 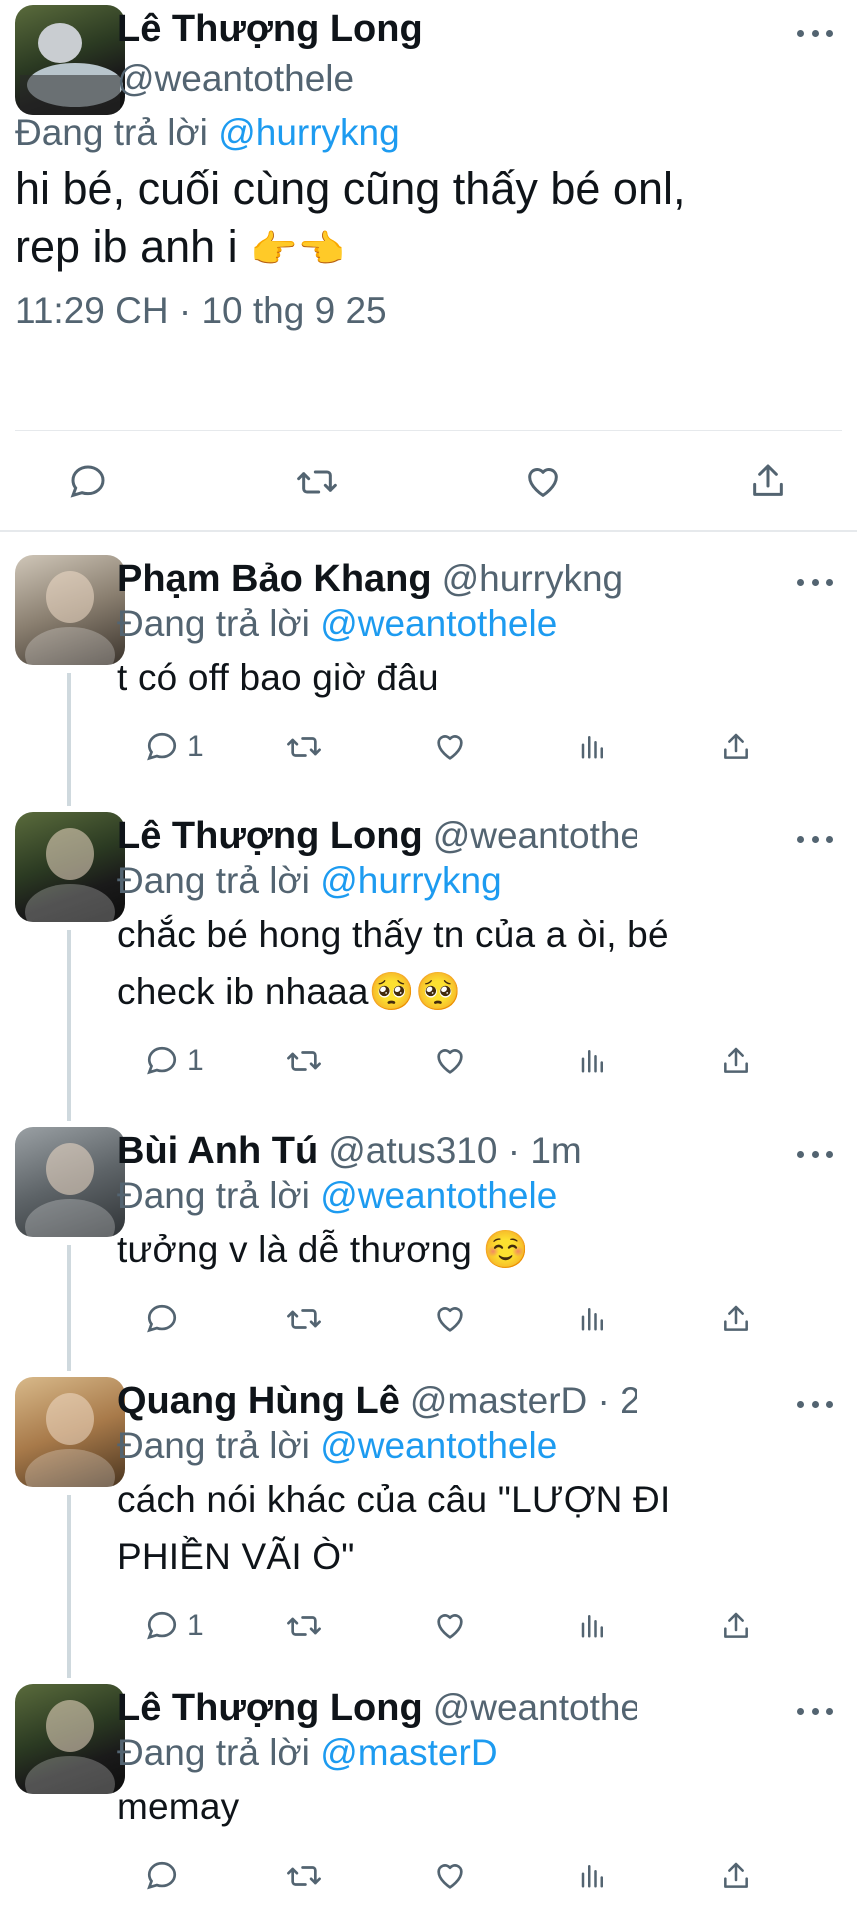 I want to click on reply-header: Bùi Anh Tú @atus310 · 1m, so click(x=377, y=1151).